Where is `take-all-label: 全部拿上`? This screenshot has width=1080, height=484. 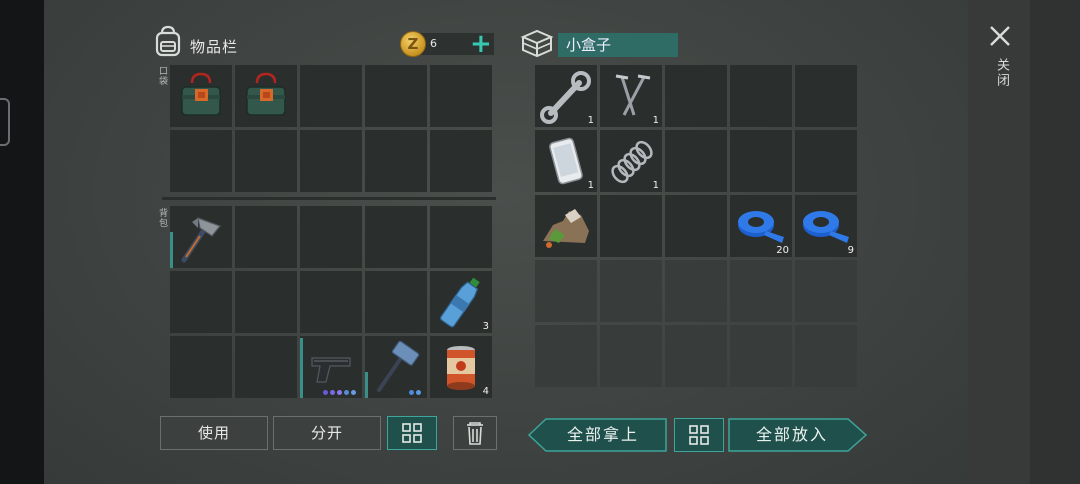 take-all-label: 全部拿上 is located at coordinates (602, 434).